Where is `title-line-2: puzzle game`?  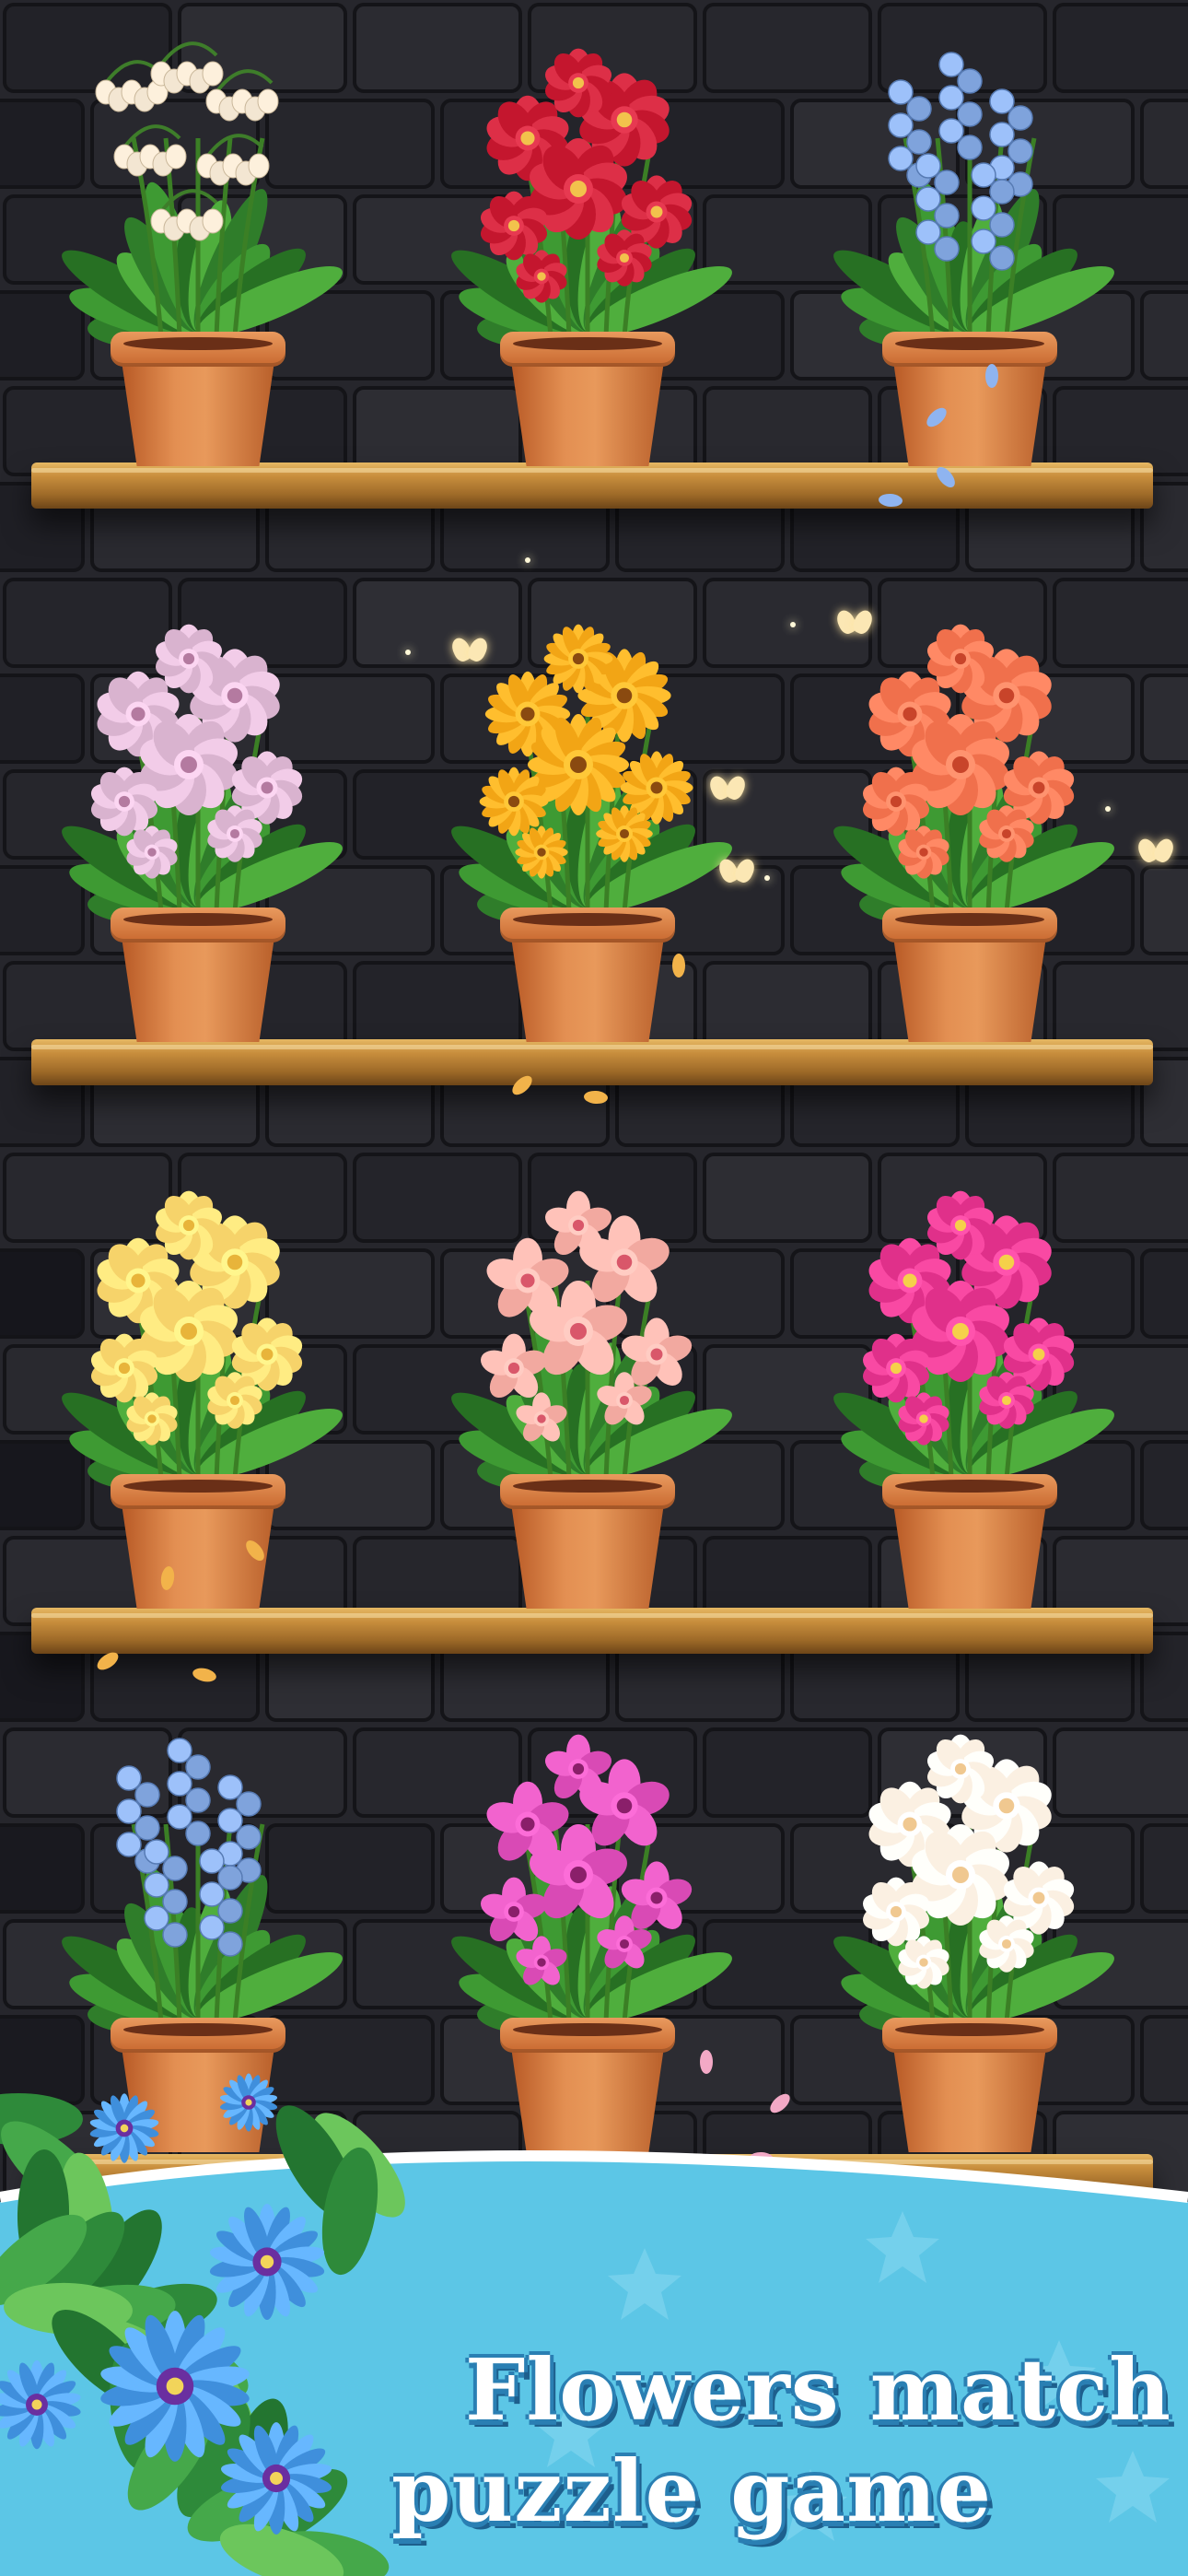
title-line-2: puzzle game is located at coordinates (692, 2491).